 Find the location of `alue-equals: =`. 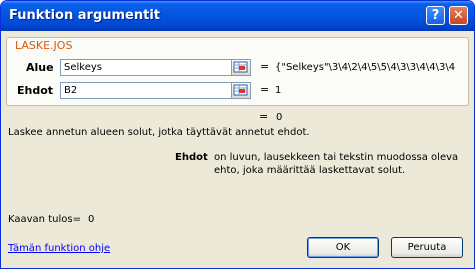

alue-equals: = is located at coordinates (265, 66).